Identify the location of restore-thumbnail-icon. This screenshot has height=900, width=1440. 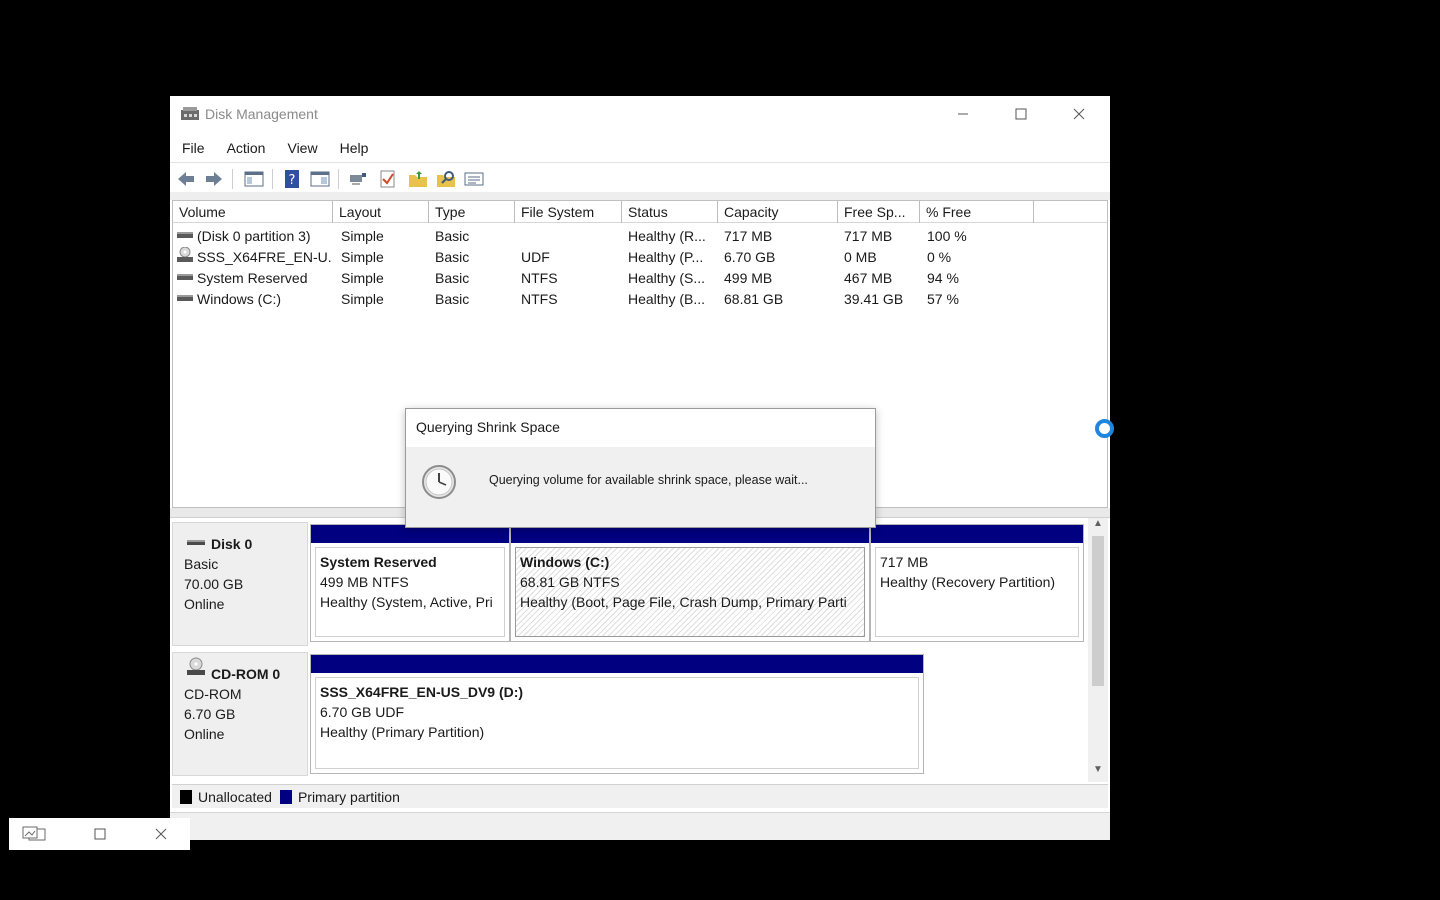
(34, 833).